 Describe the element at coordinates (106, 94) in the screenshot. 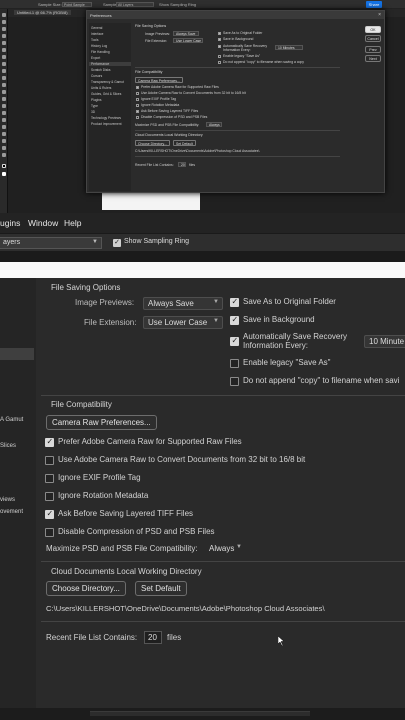

I see `mini-sidebar-item: Guides, Grid & Slices` at that location.